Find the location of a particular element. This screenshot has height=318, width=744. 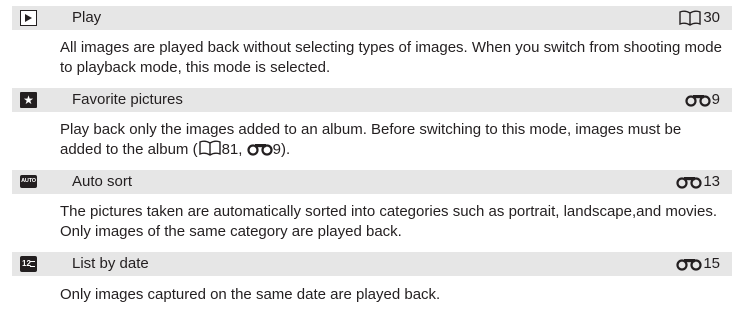

page-number: 15 is located at coordinates (711, 263).